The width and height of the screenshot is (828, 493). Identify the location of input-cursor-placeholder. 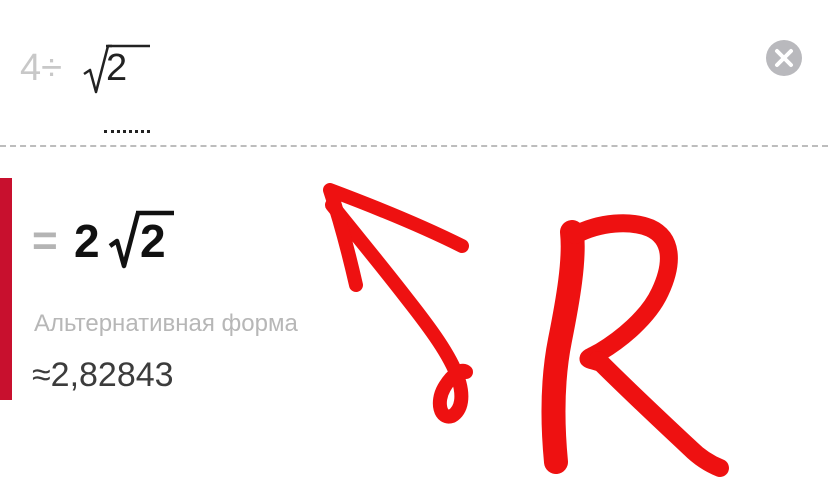
(127, 131).